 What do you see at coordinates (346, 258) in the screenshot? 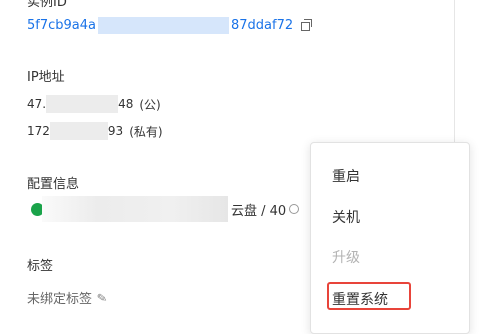
I see `menu-item-upgrade: 升级` at bounding box center [346, 258].